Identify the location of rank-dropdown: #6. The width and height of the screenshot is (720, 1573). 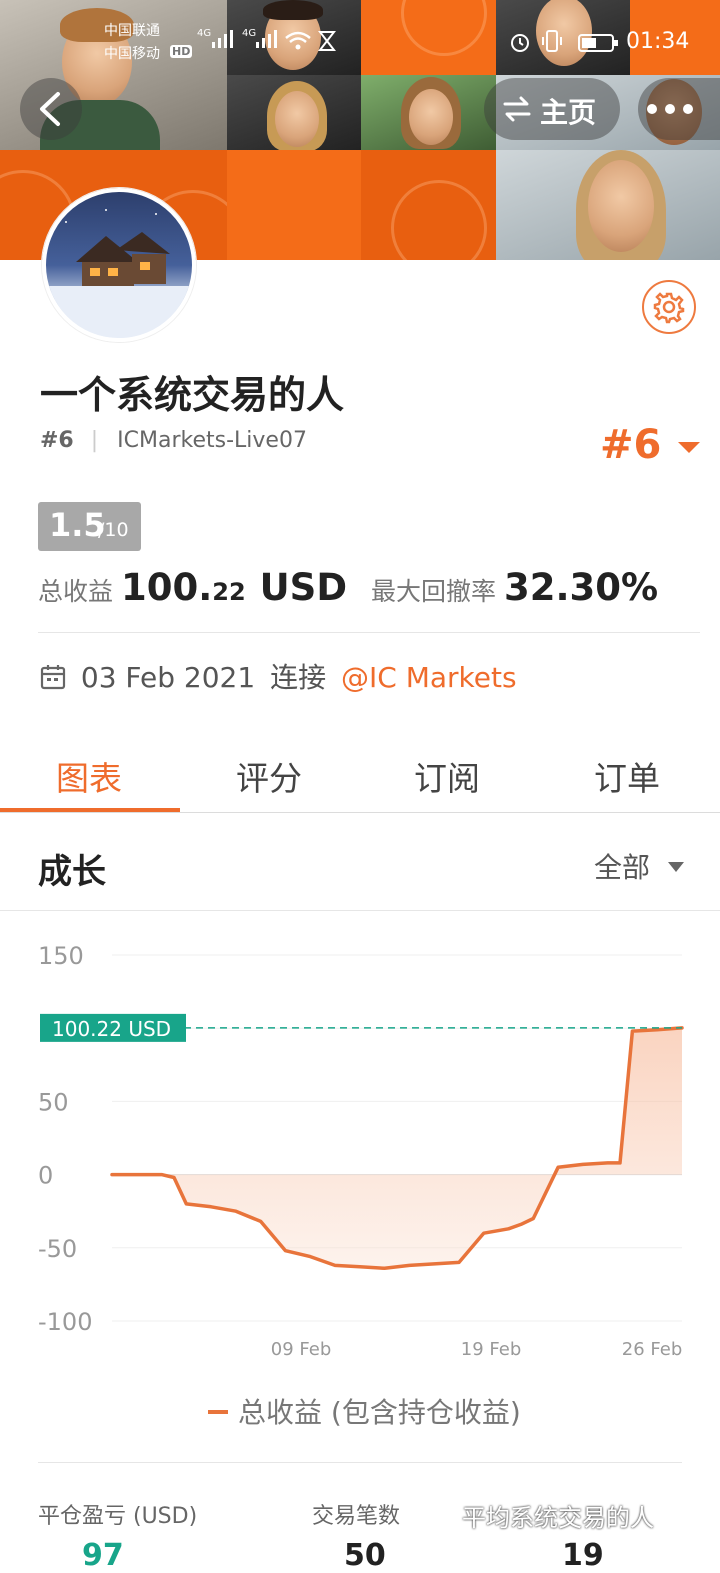
(650, 445).